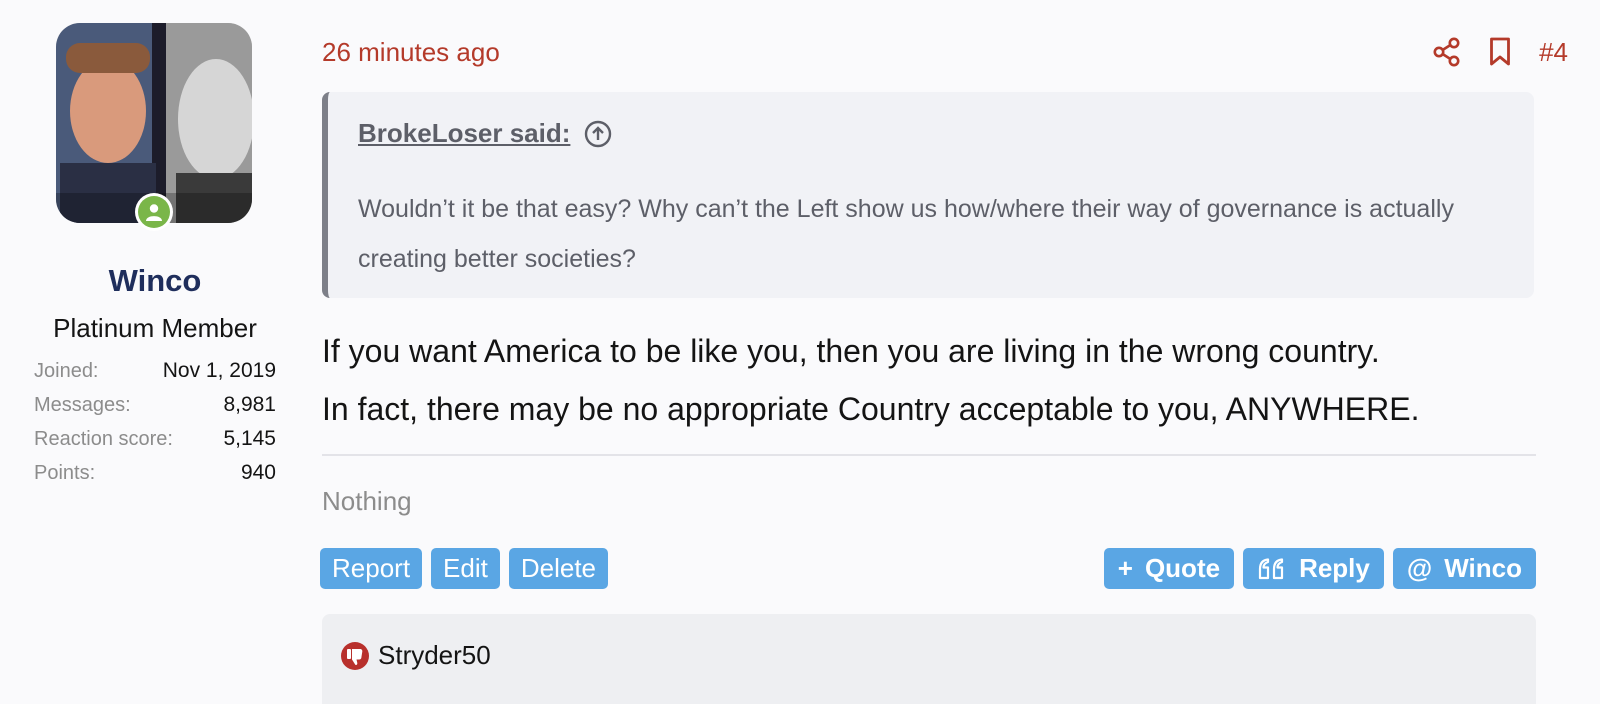 The image size is (1600, 704). What do you see at coordinates (155, 473) in the screenshot?
I see `stat-points: Points: 940` at bounding box center [155, 473].